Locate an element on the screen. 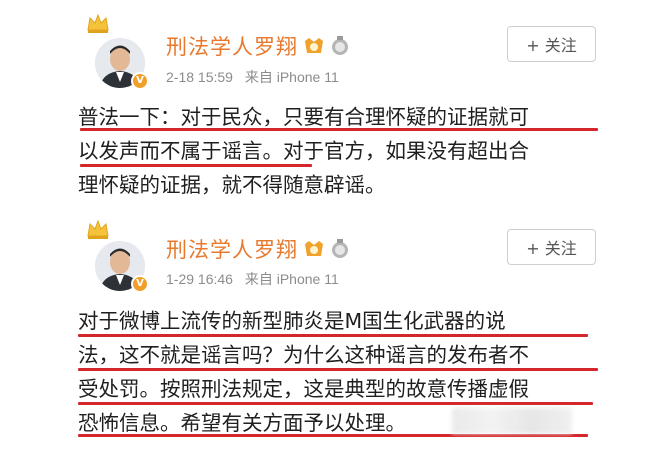 The width and height of the screenshot is (645, 451). post-timestamp: 1-29 16:46 is located at coordinates (199, 279).